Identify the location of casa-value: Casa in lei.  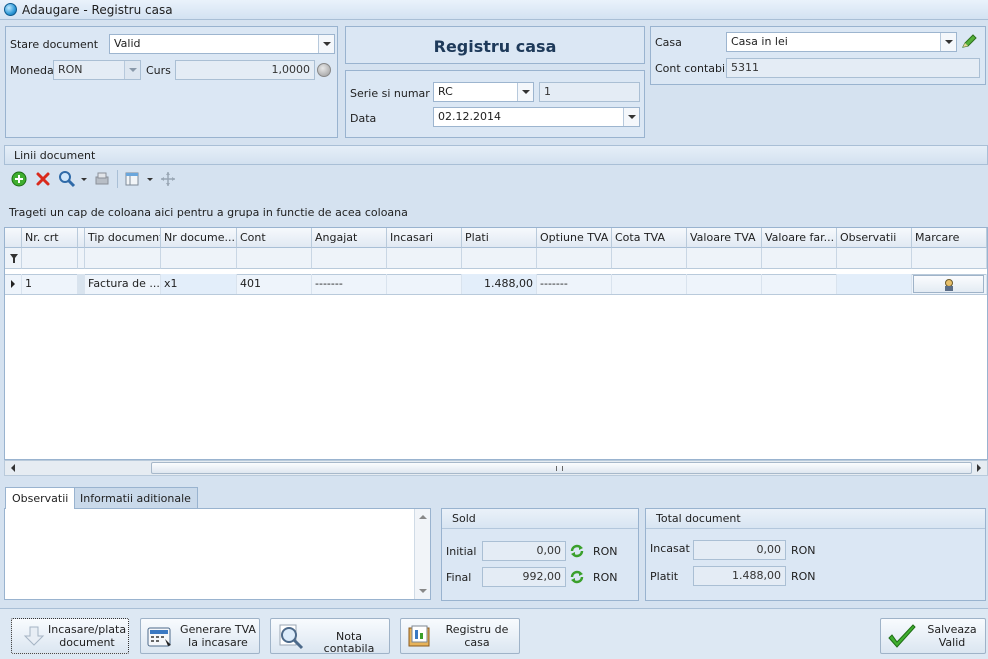
(759, 41).